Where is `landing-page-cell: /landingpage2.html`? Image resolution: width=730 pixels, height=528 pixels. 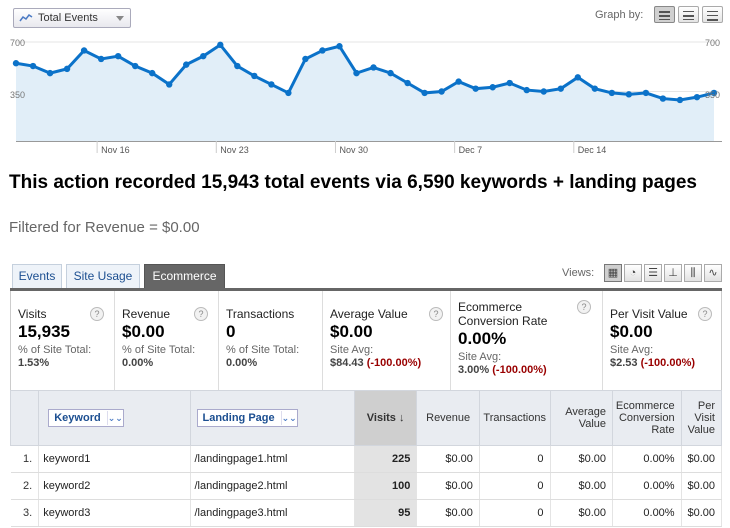
landing-page-cell: /landingpage2.html is located at coordinates (272, 486).